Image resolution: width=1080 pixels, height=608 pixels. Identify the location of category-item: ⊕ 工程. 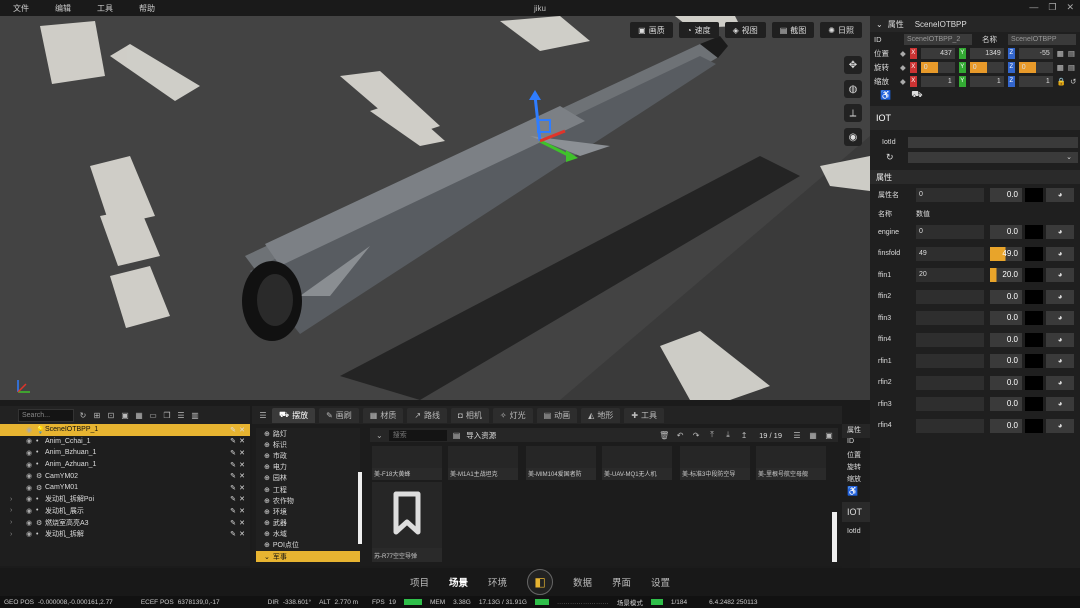
(308, 489).